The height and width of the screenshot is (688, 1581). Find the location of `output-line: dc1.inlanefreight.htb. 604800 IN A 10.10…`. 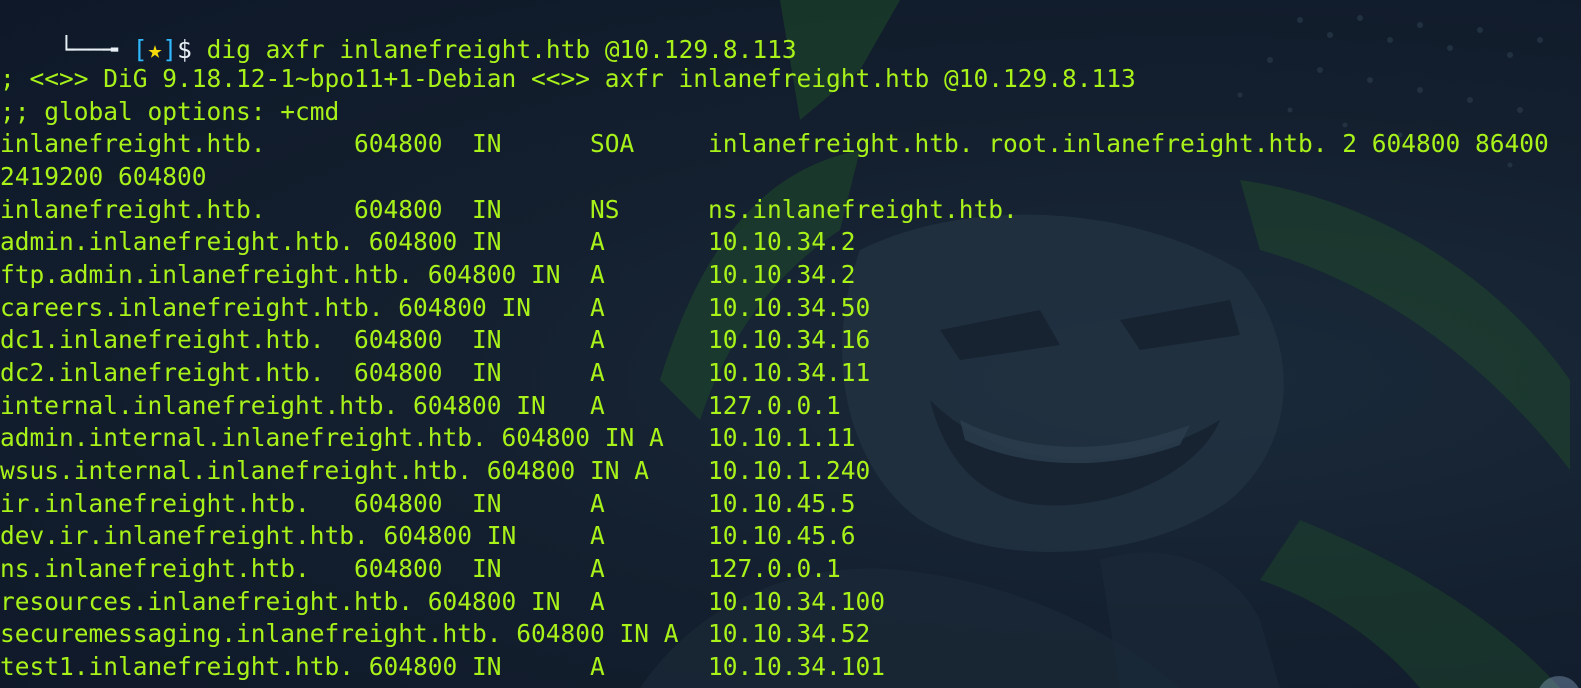

output-line: dc1.inlanefreight.htb. 604800 IN A 10.10… is located at coordinates (435, 339).